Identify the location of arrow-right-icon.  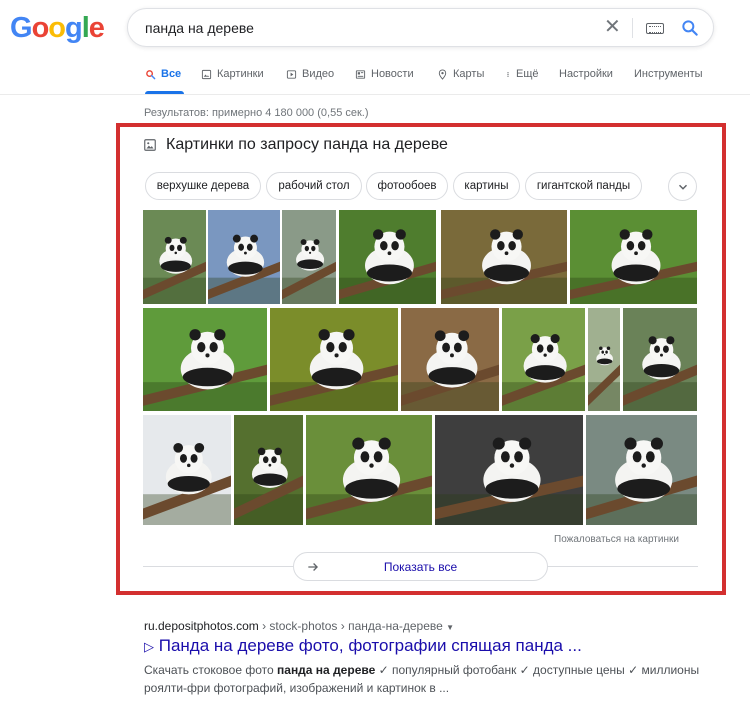
(313, 567).